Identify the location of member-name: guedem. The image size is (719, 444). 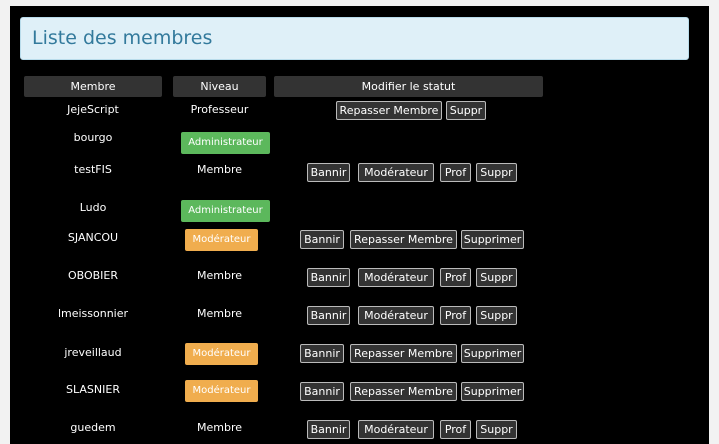
(93, 427).